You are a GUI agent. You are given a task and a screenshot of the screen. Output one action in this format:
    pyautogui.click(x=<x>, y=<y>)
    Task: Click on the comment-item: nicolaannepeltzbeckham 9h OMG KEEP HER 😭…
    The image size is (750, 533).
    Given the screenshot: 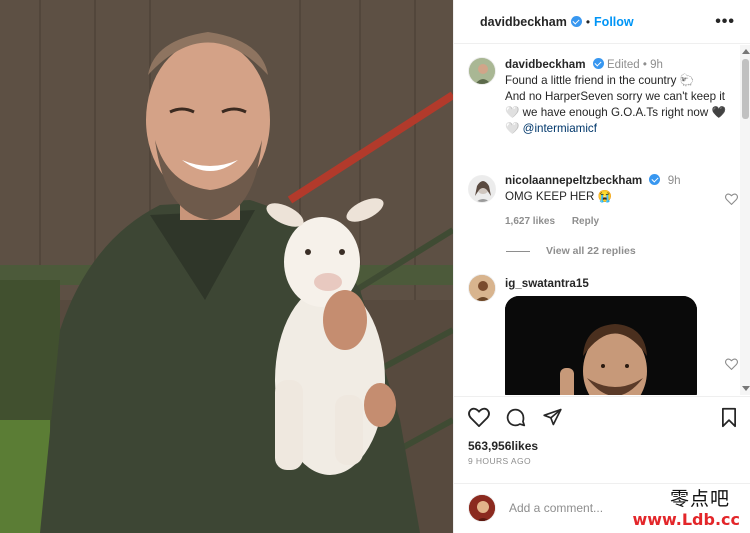 What is the action you would take?
    pyautogui.click(x=603, y=201)
    